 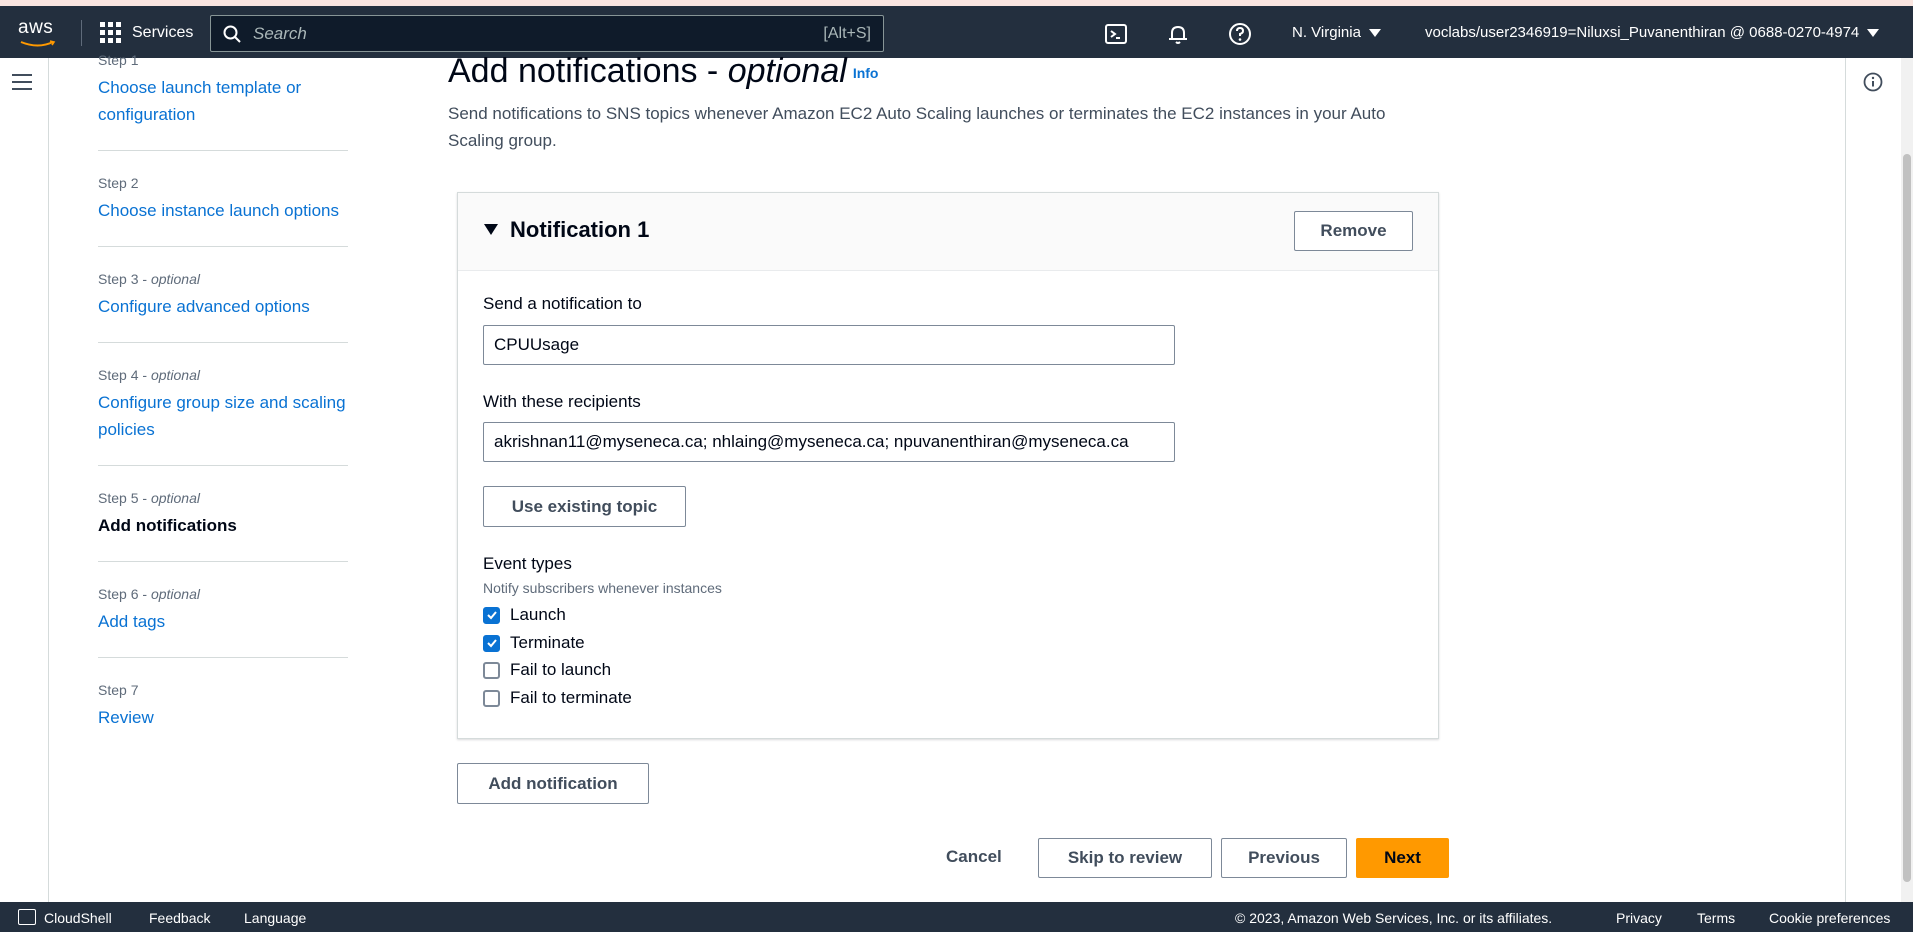 I want to click on footer-cookie-preferences-link: Cookie preferences, so click(x=1829, y=918).